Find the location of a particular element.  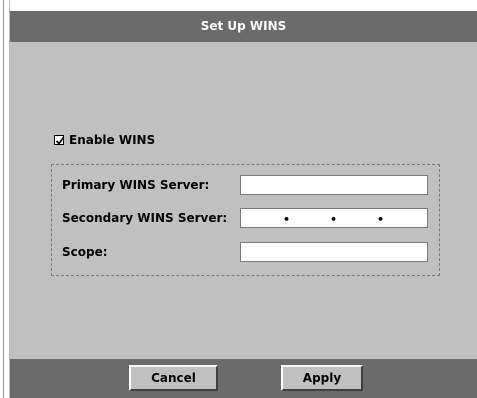

cancel-button: Cancel is located at coordinates (173, 378).